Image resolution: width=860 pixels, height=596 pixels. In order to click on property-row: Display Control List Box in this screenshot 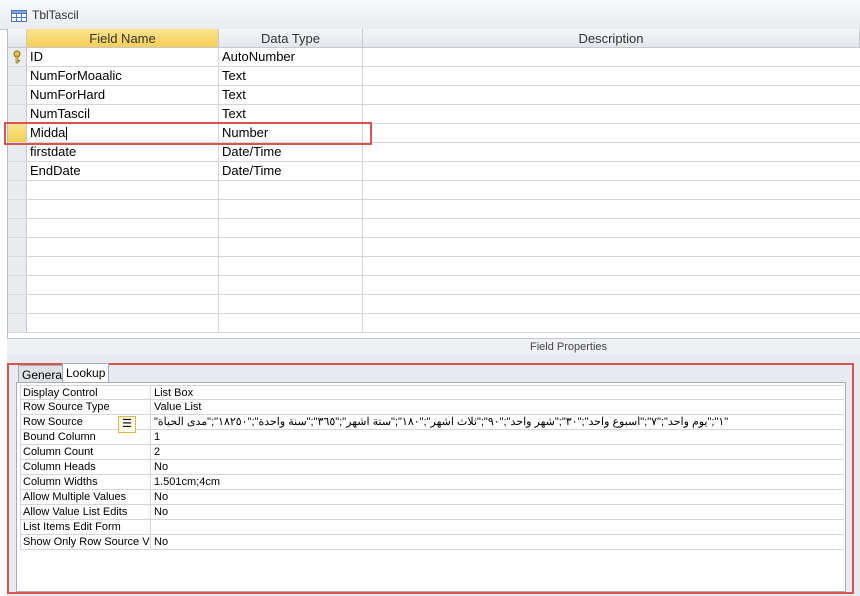, I will do `click(432, 393)`.